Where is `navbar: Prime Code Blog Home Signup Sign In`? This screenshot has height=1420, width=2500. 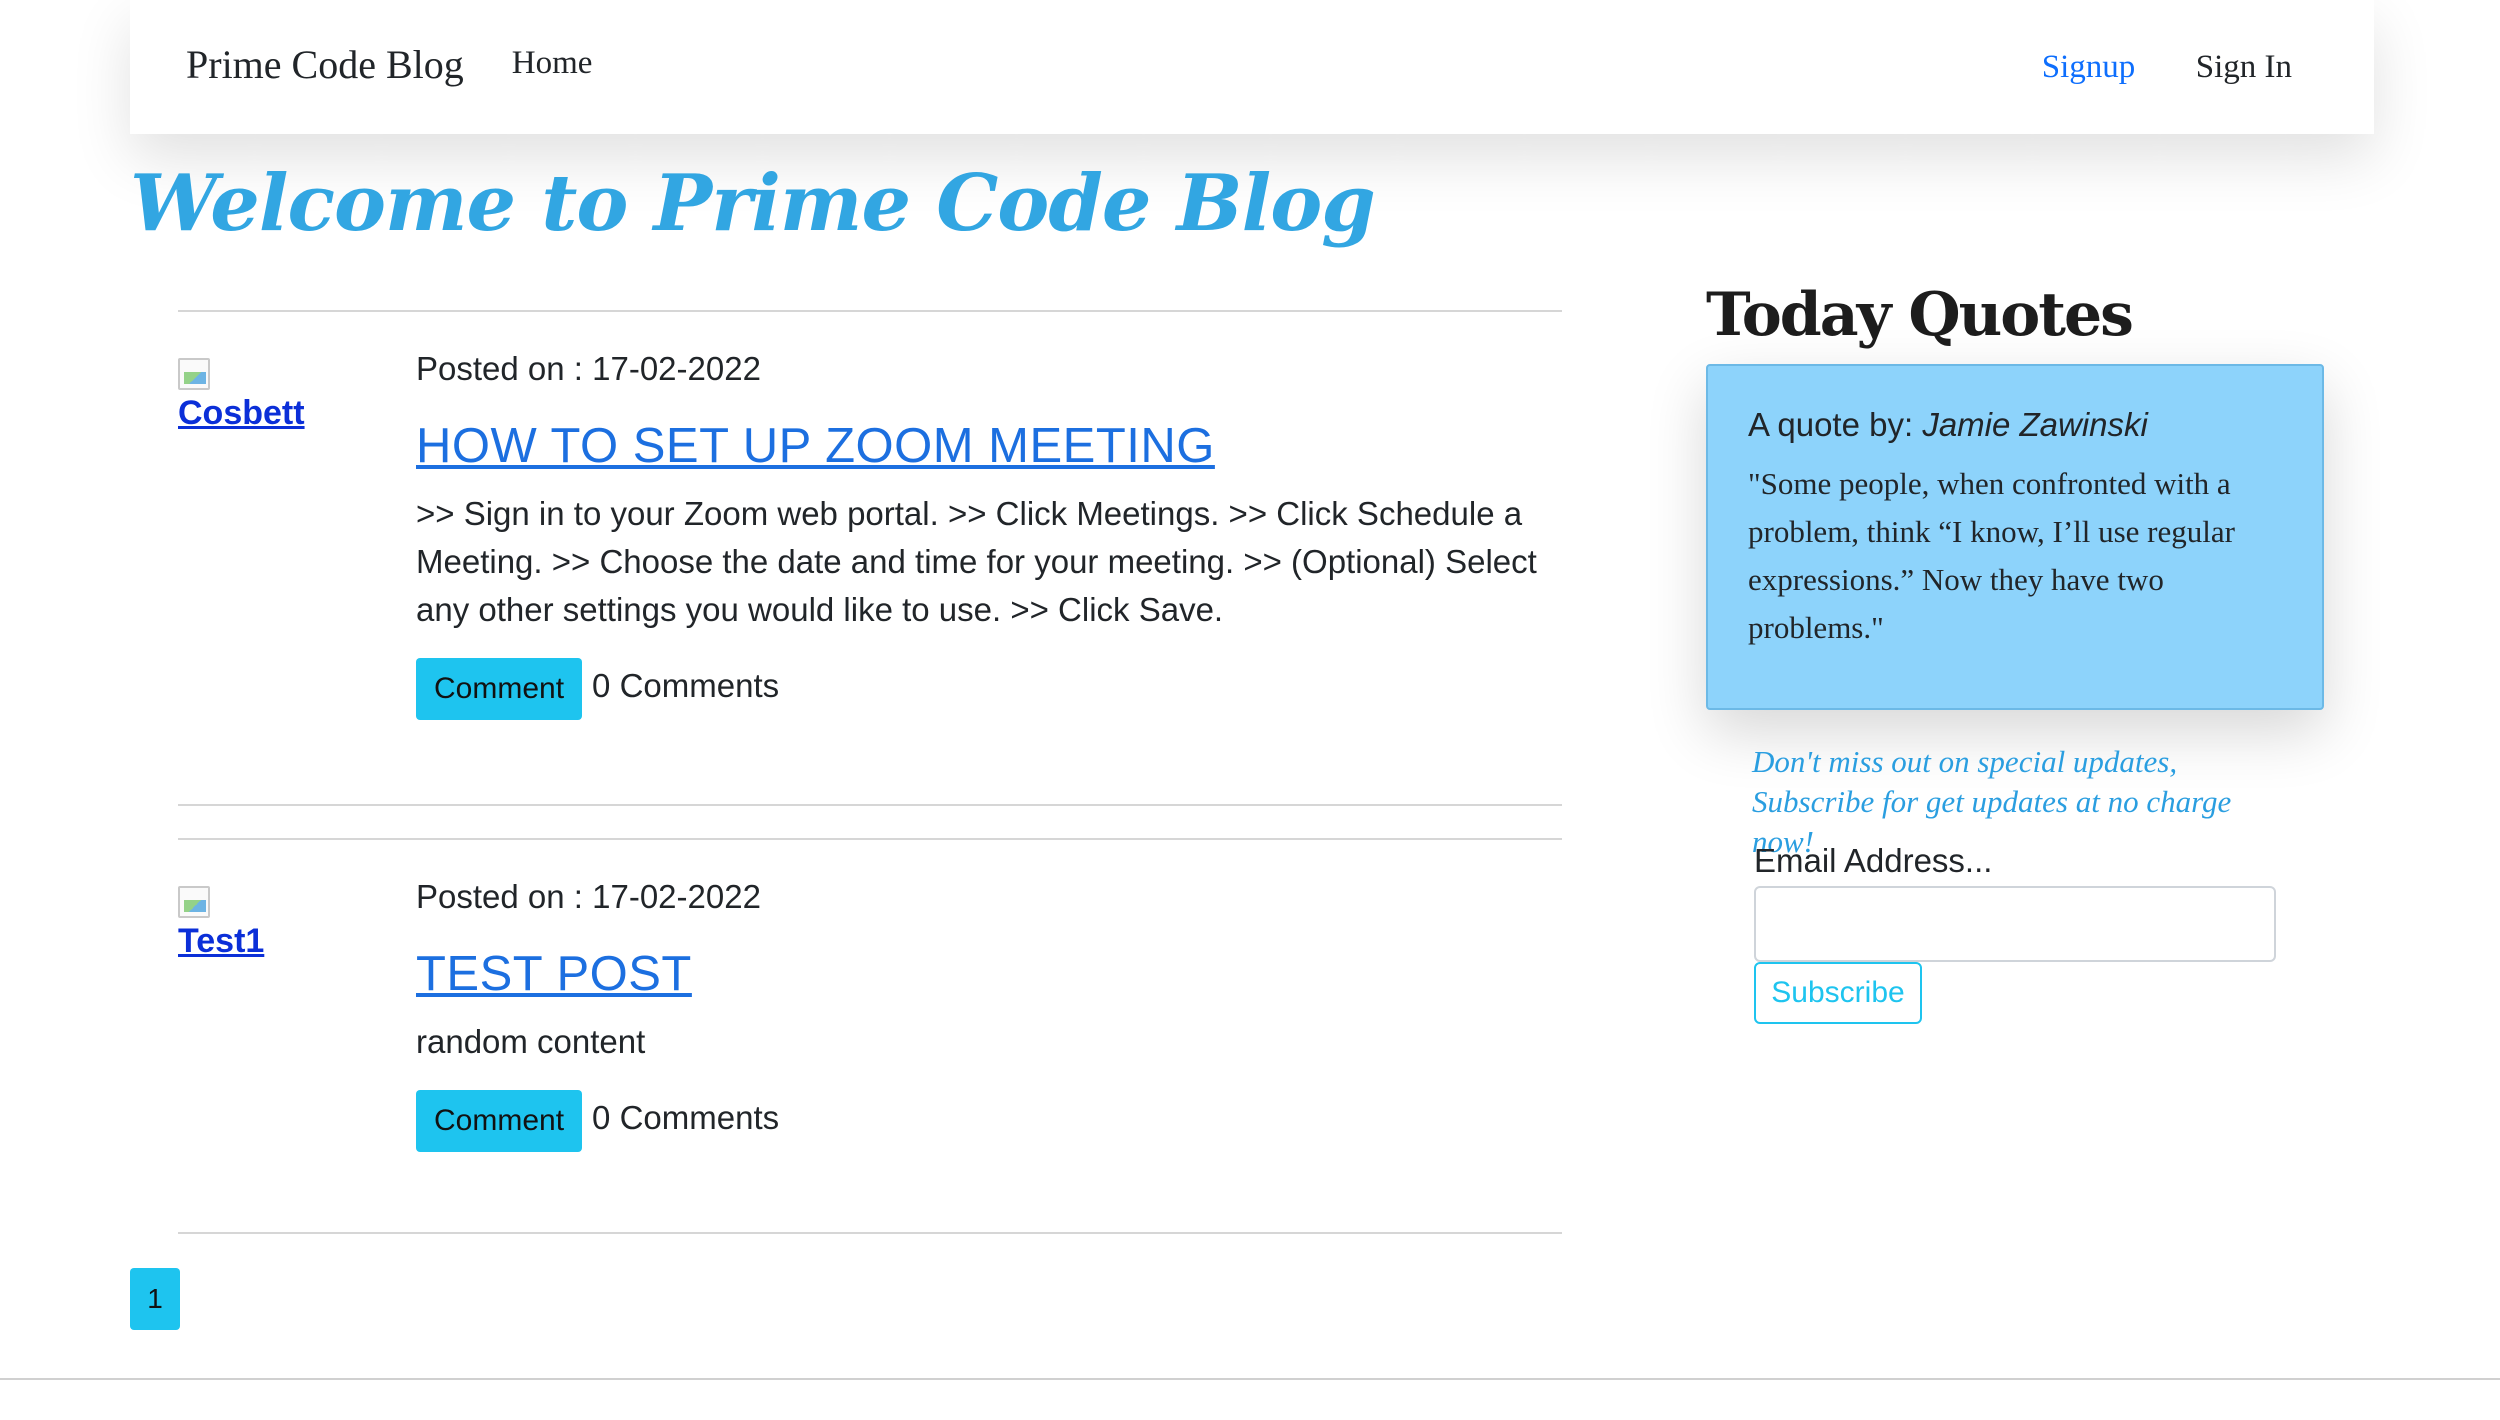 navbar: Prime Code Blog Home Signup Sign In is located at coordinates (1252, 67).